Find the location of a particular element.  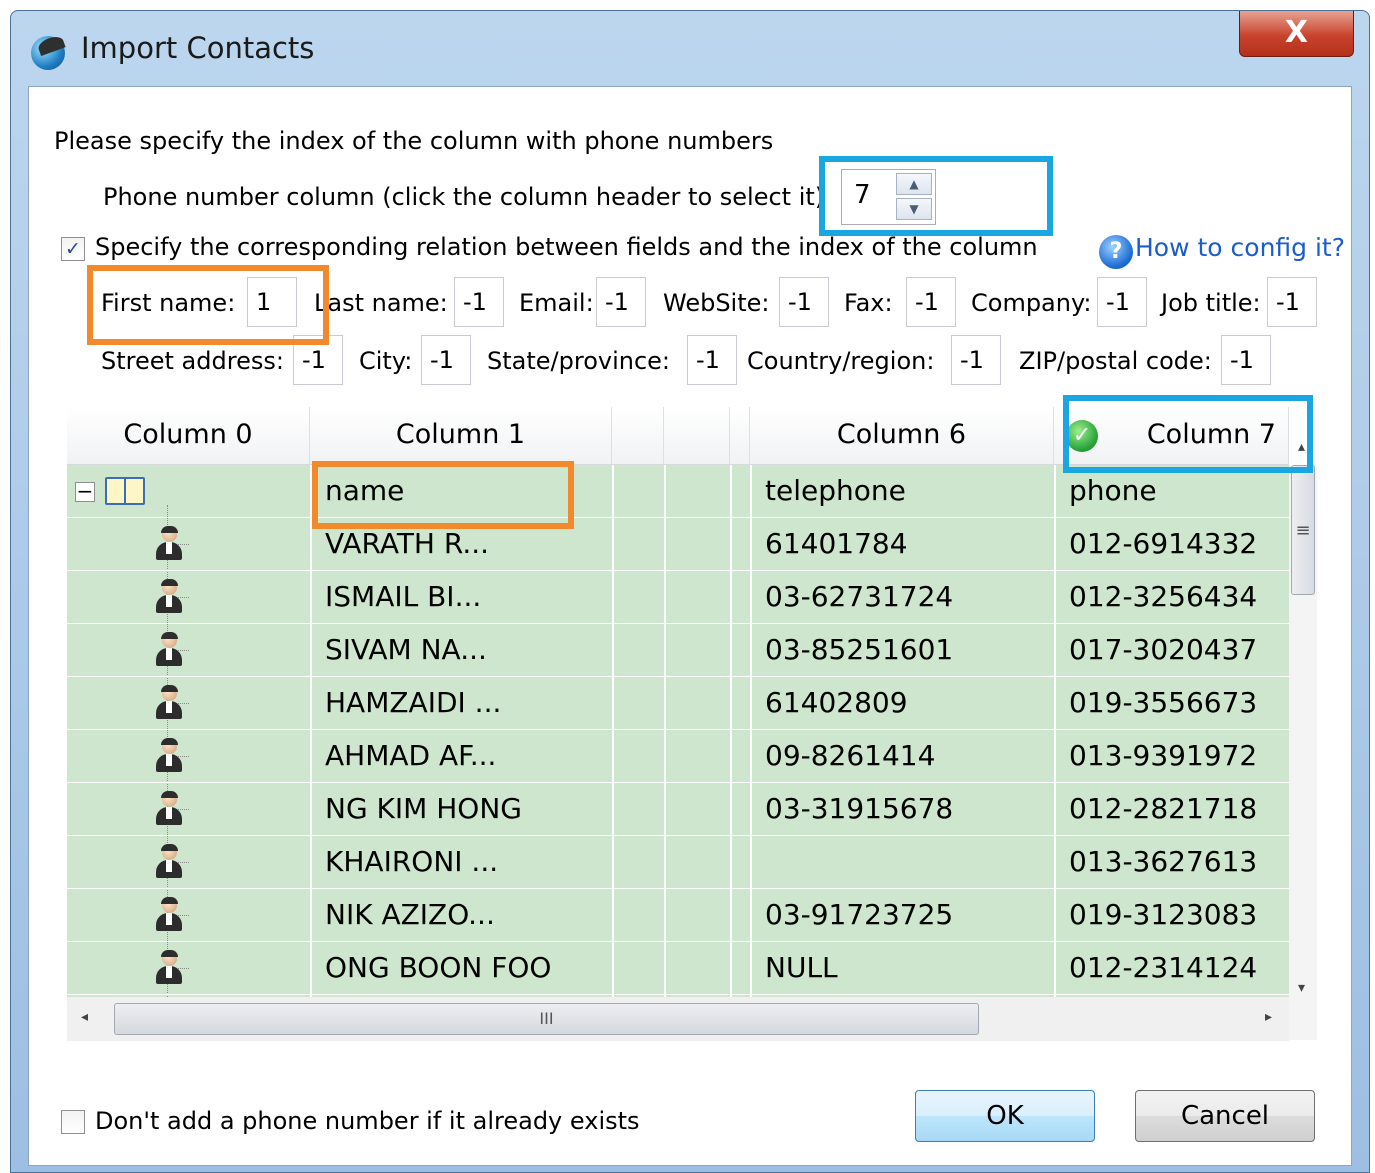

field-input-job-title: -1 is located at coordinates (1292, 302).